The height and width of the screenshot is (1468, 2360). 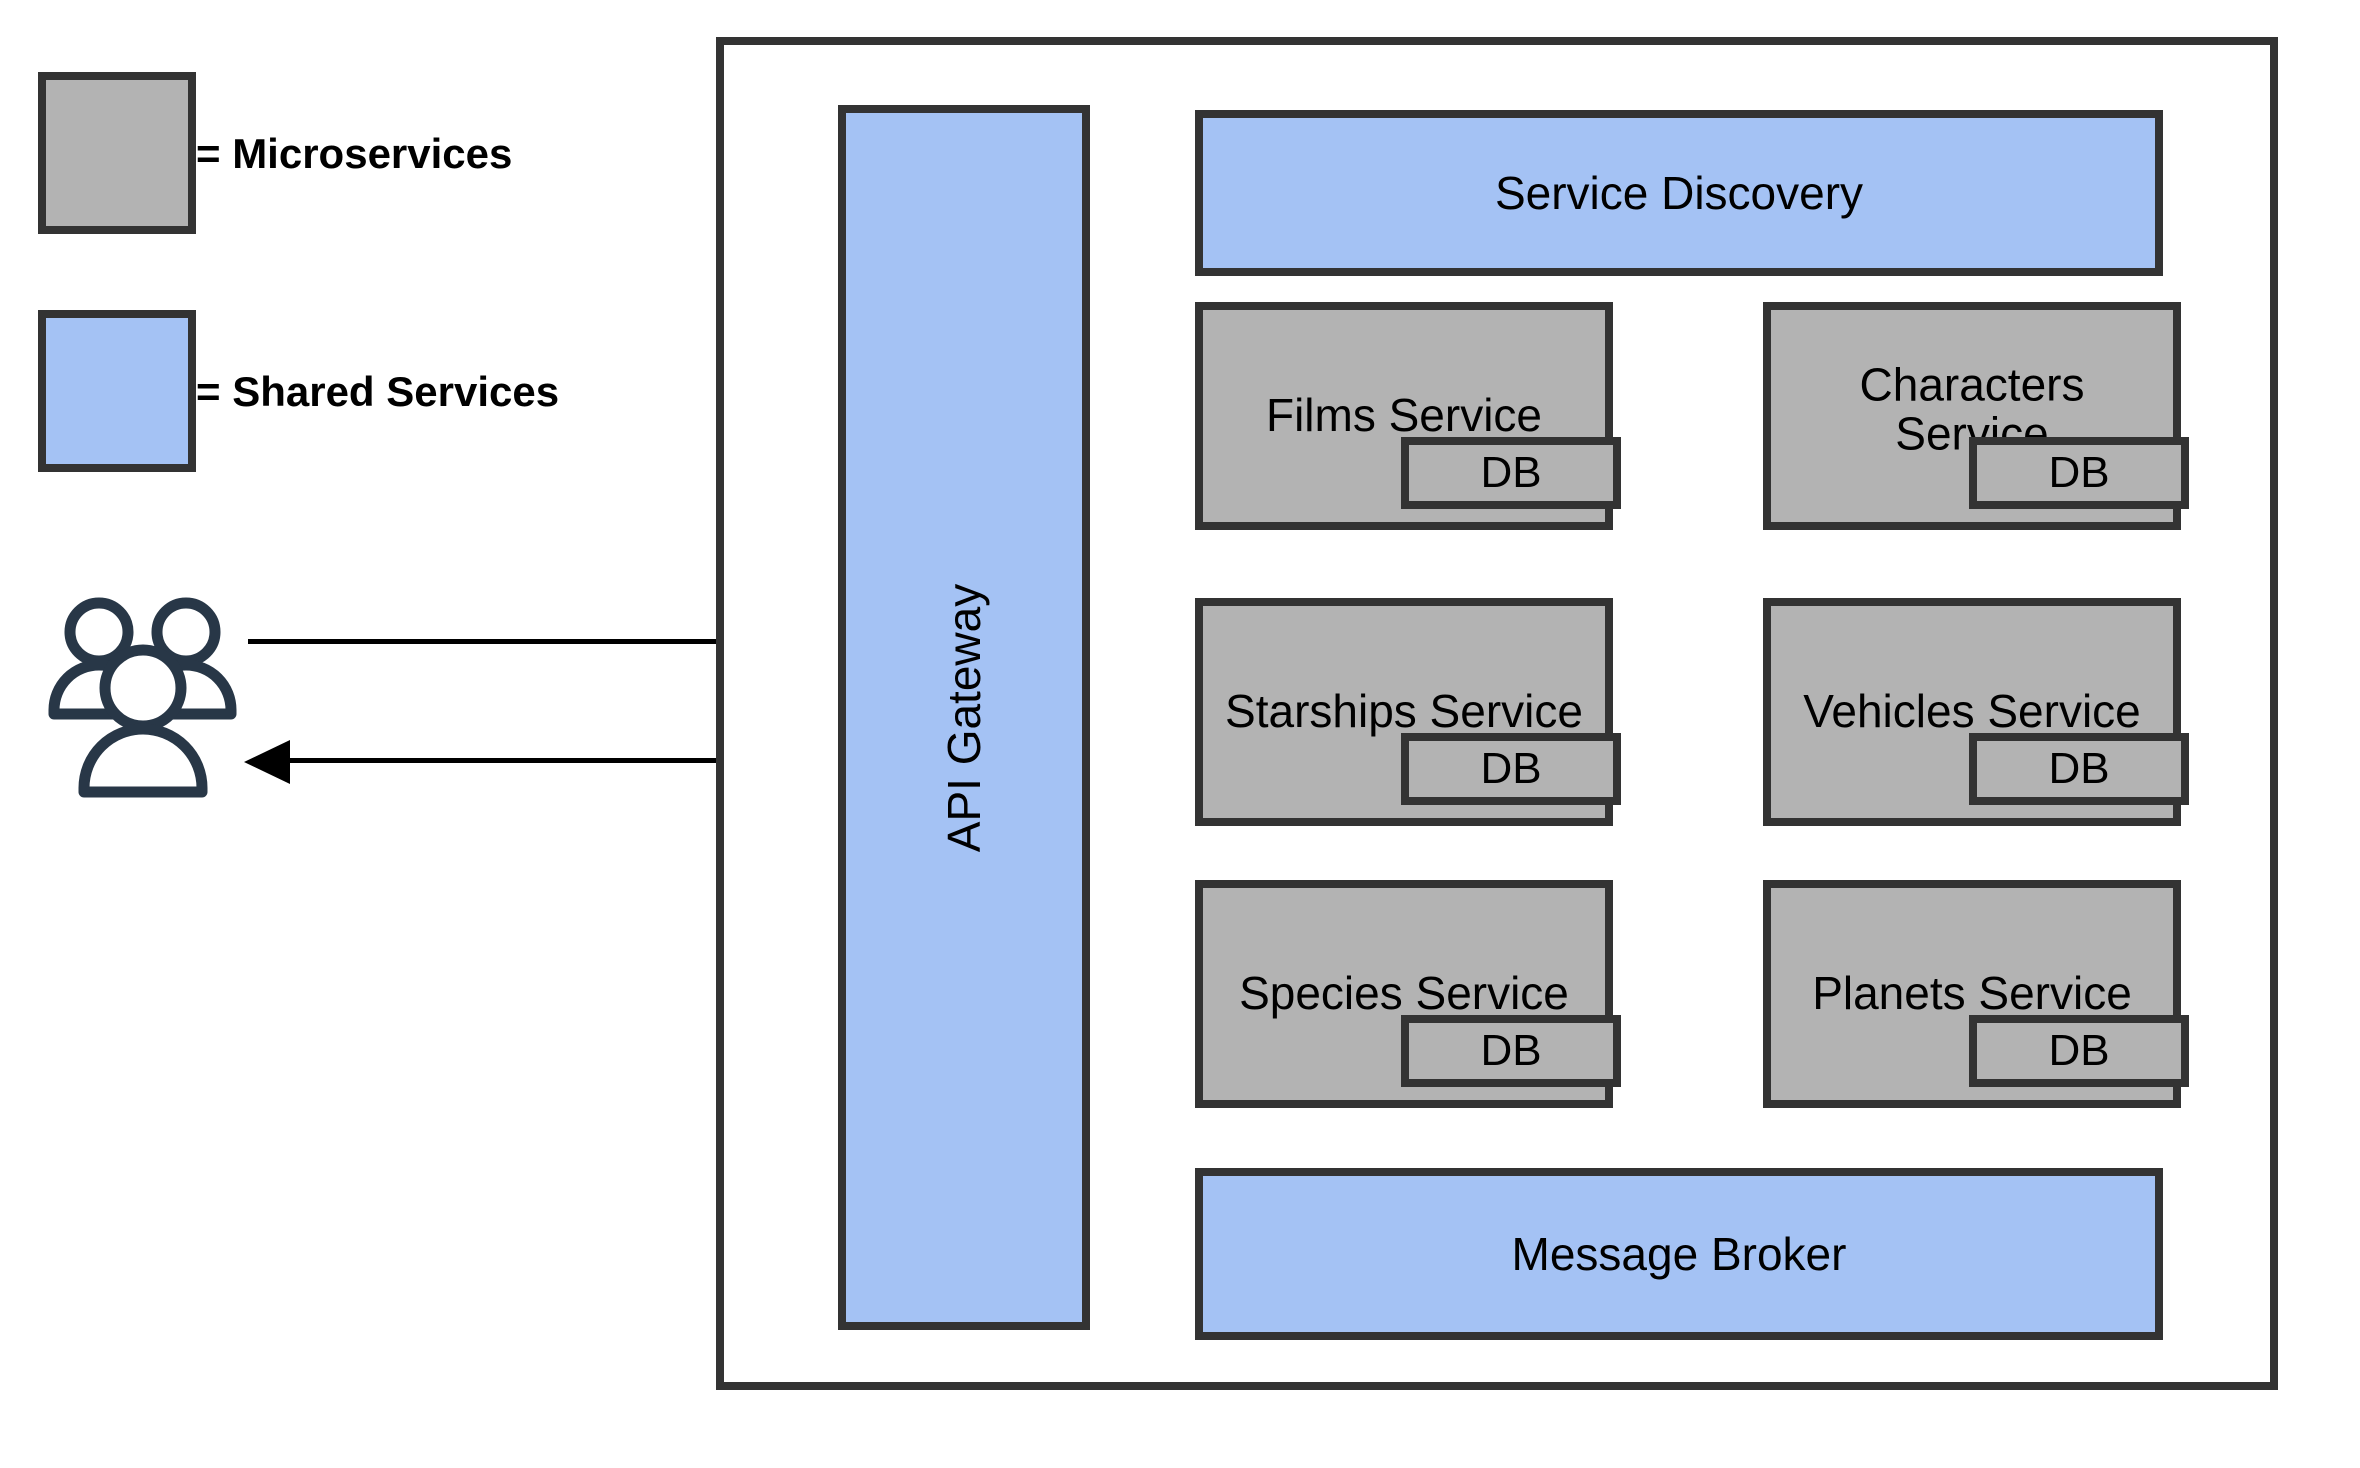 I want to click on api-gateway-label: API Gateway, so click(x=964, y=717).